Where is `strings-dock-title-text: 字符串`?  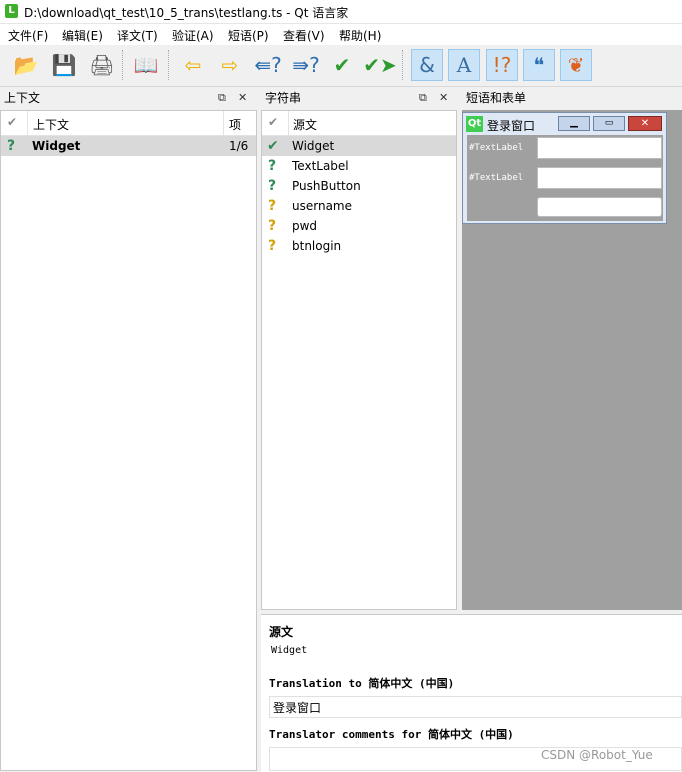
strings-dock-title-text: 字符串 is located at coordinates (283, 98).